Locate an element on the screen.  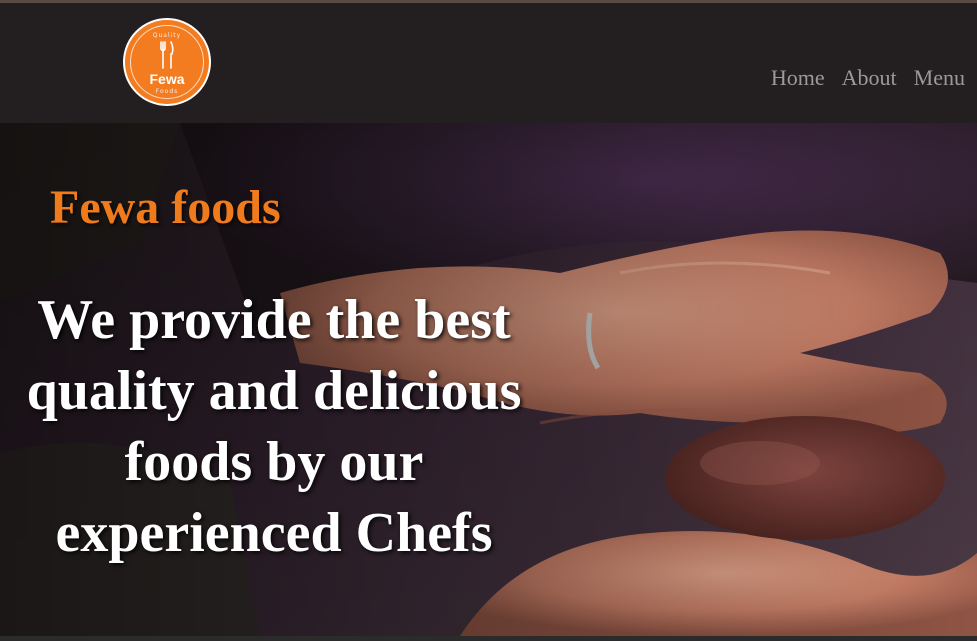
hero-brand-title: Fewa foods is located at coordinates (165, 207).